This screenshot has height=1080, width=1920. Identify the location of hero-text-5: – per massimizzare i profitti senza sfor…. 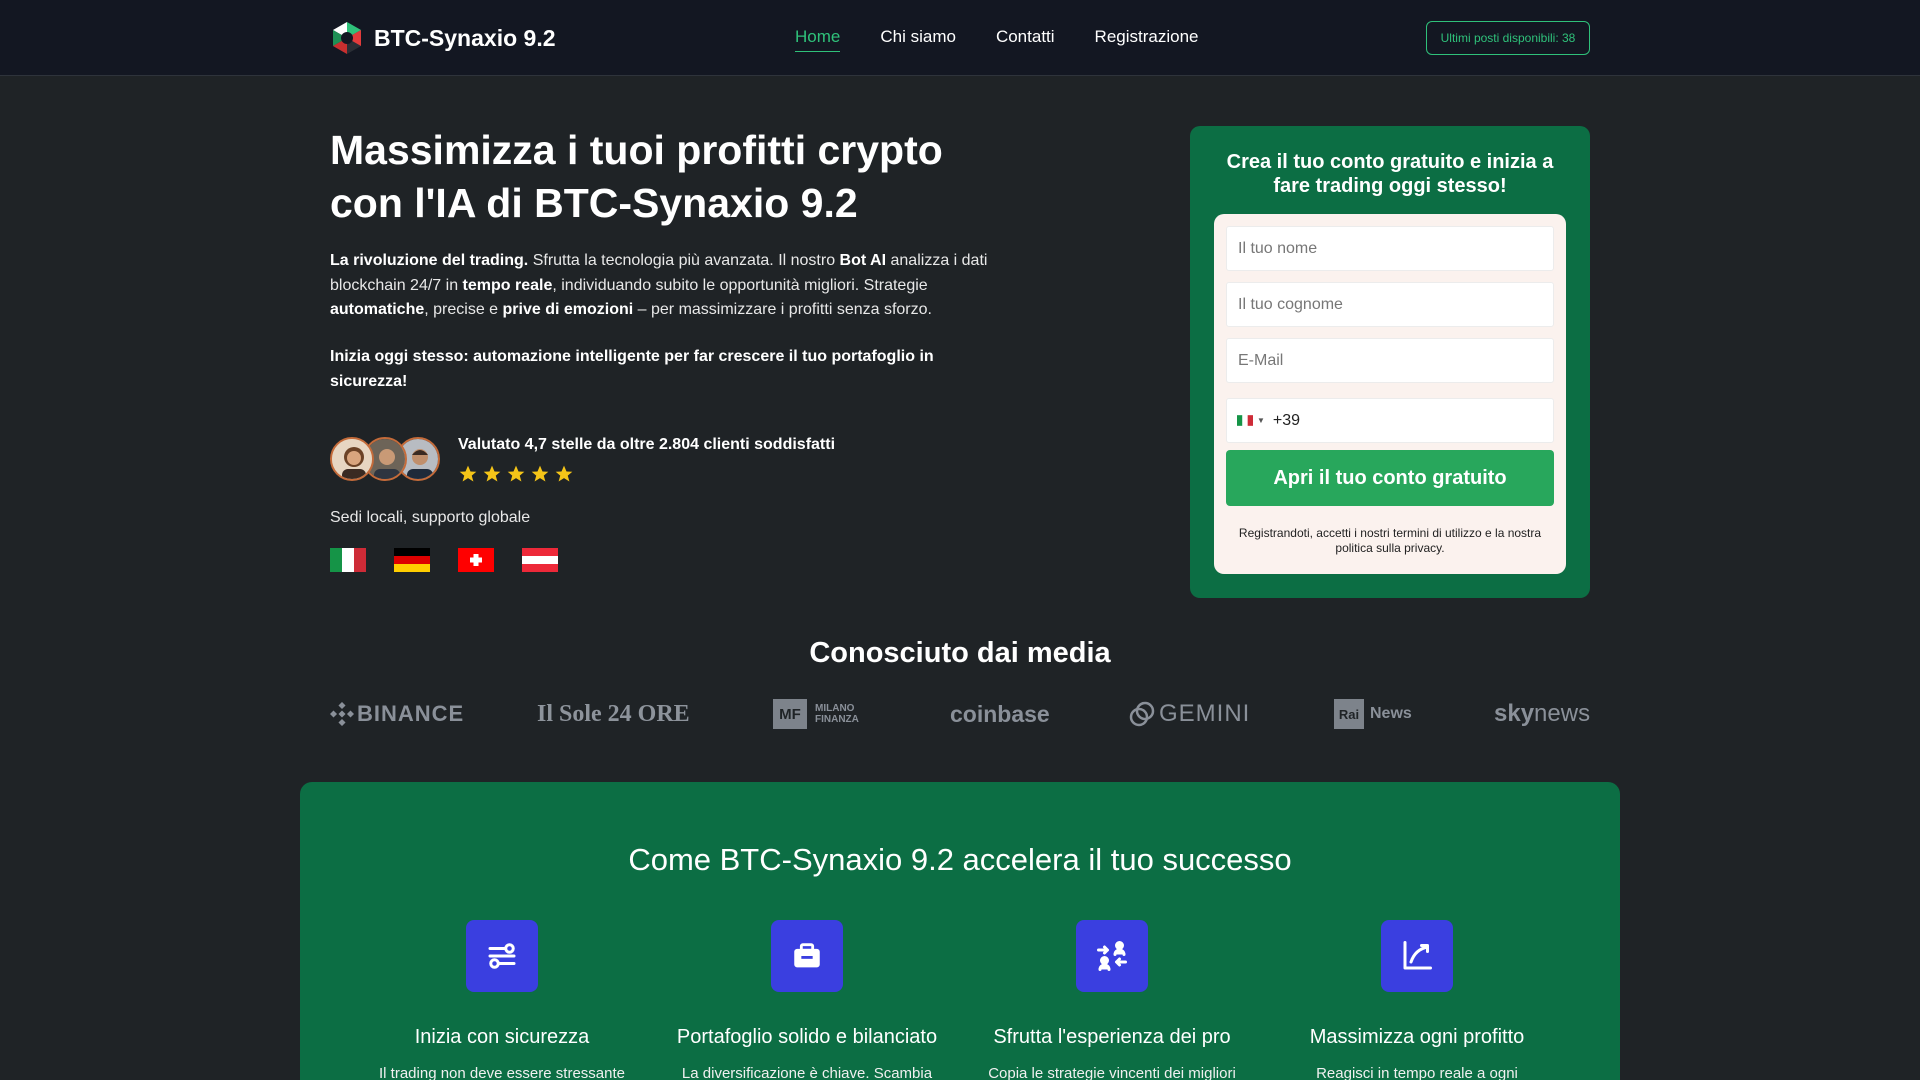
(782, 309).